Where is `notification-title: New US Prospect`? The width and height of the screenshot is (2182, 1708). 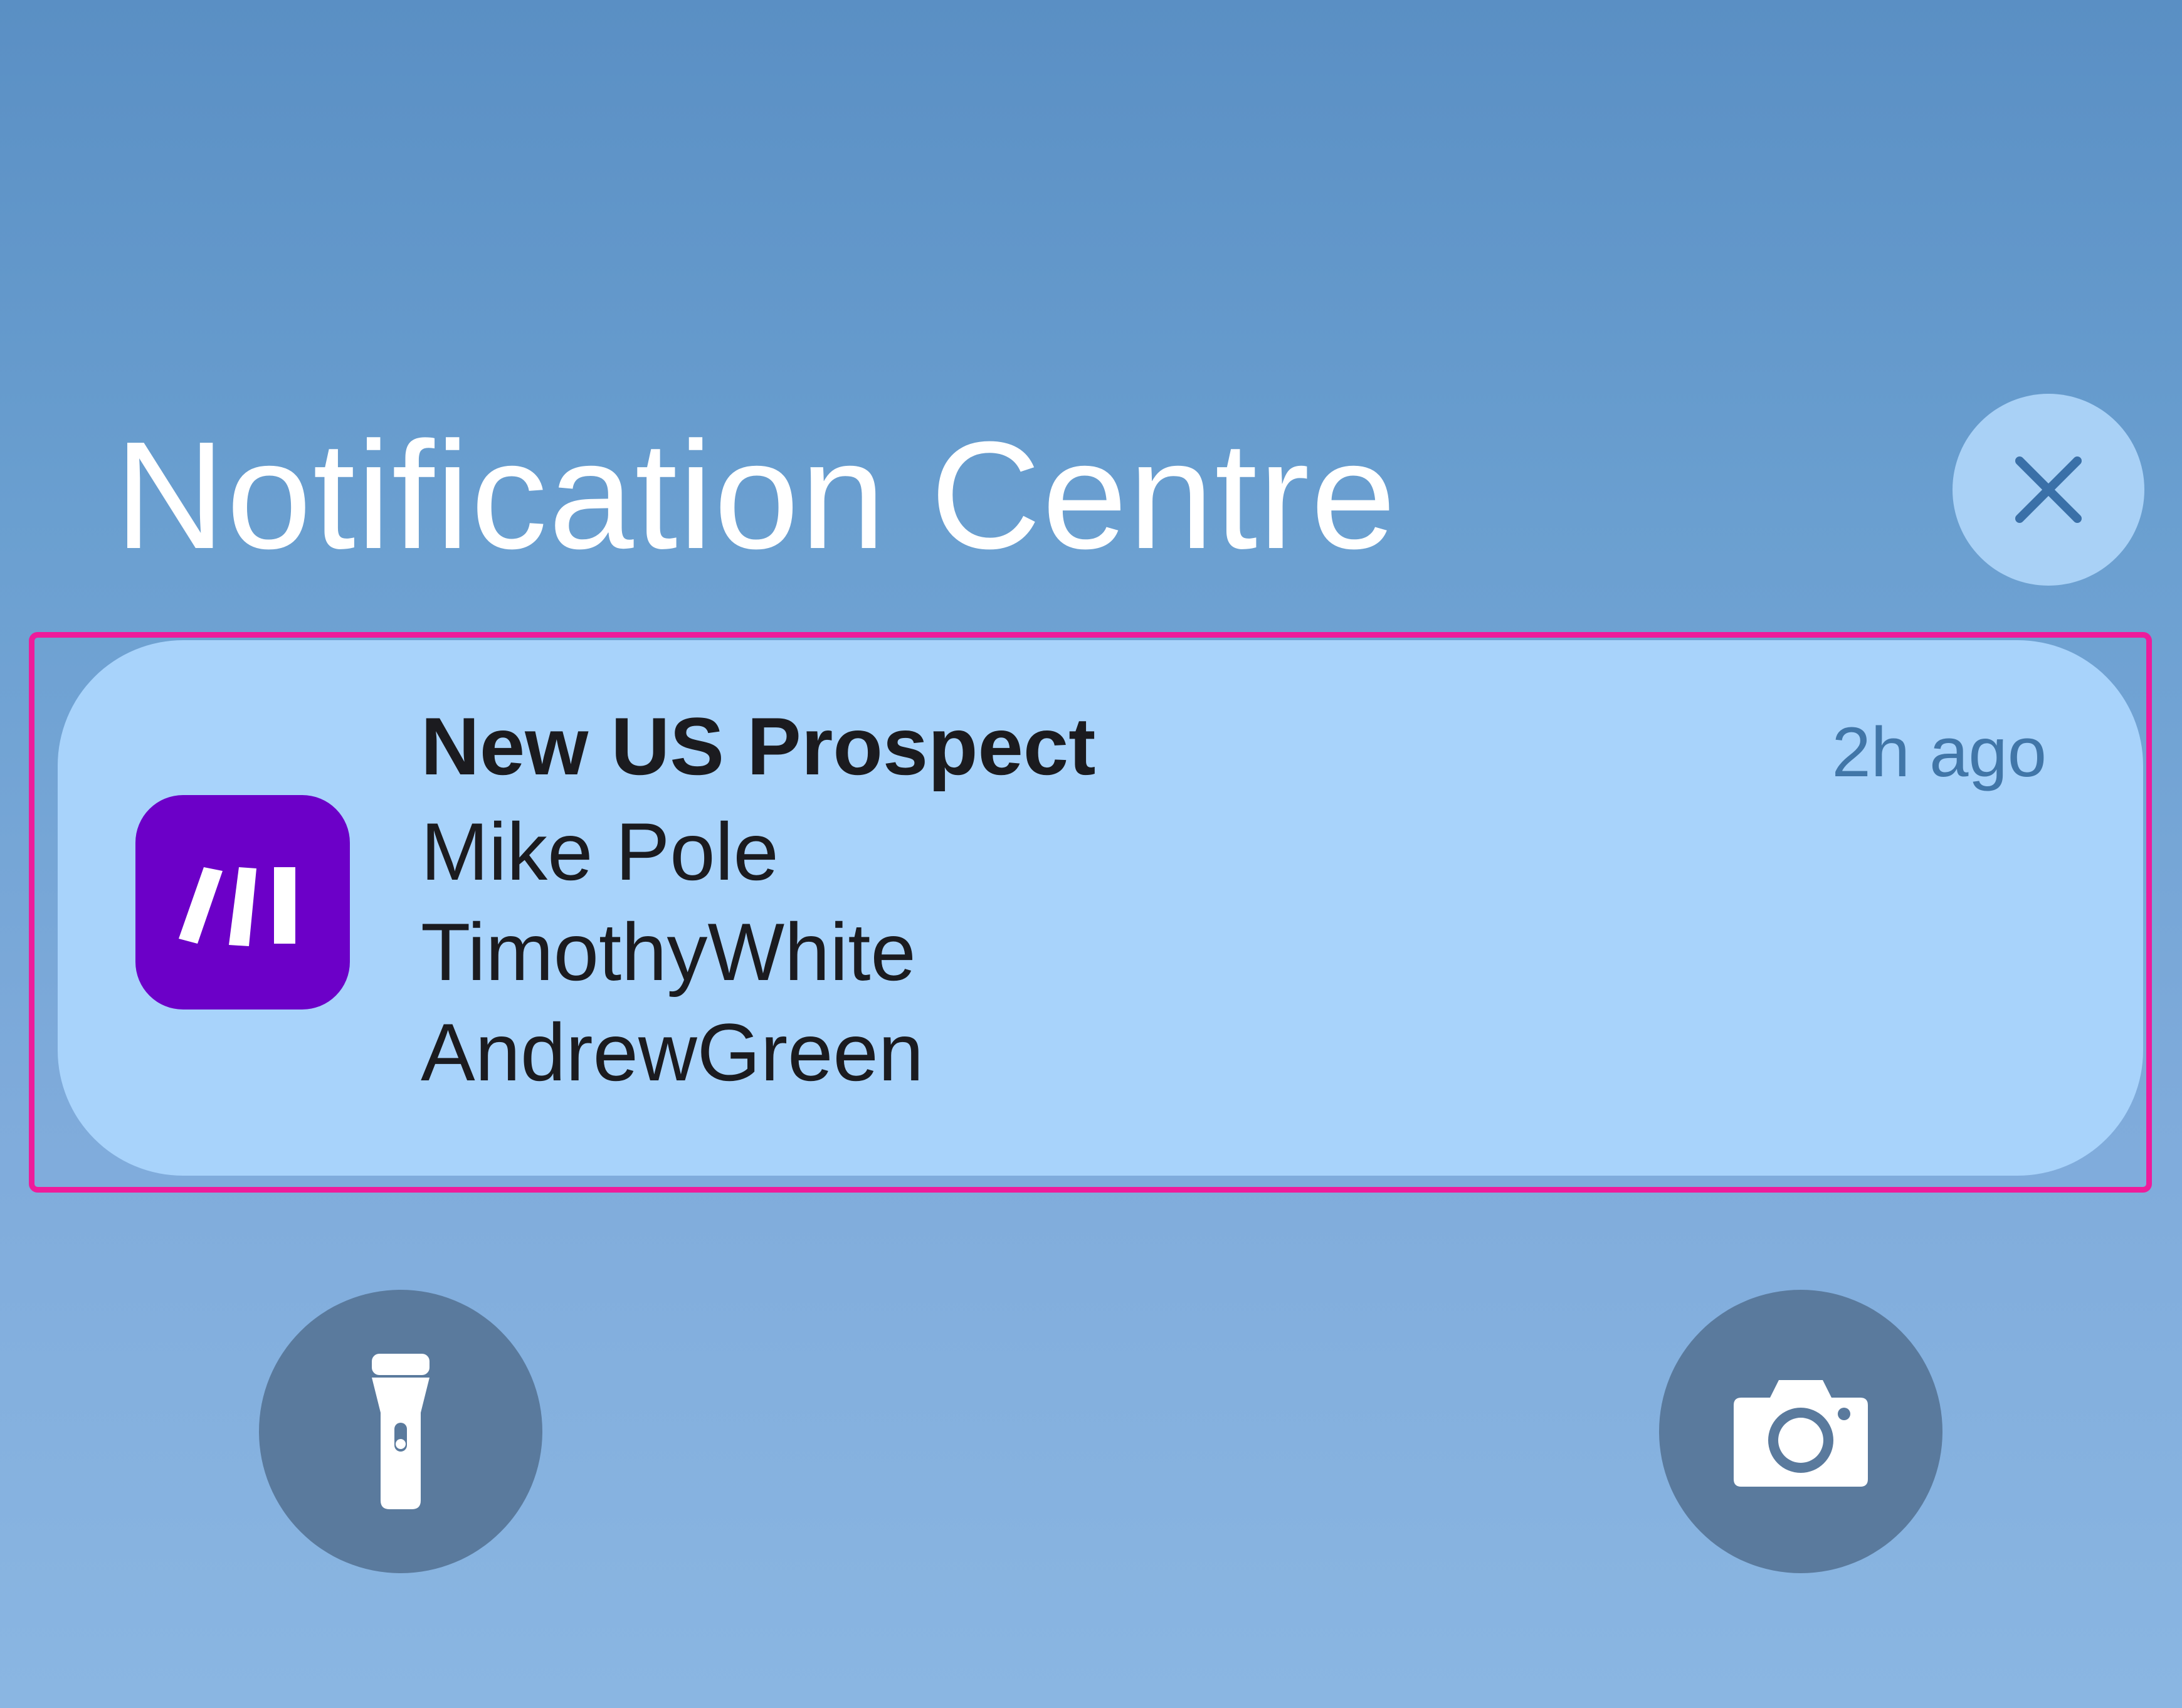
notification-title: New US Prospect is located at coordinates (758, 746).